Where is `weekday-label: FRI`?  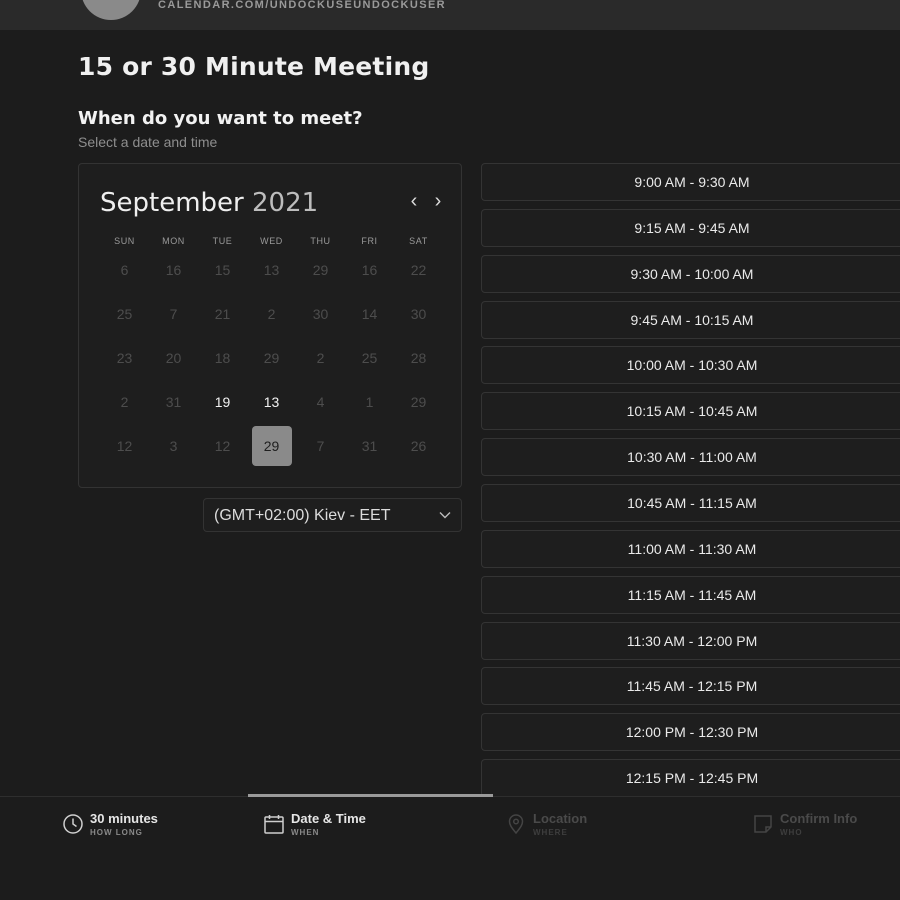
weekday-label: FRI is located at coordinates (369, 241).